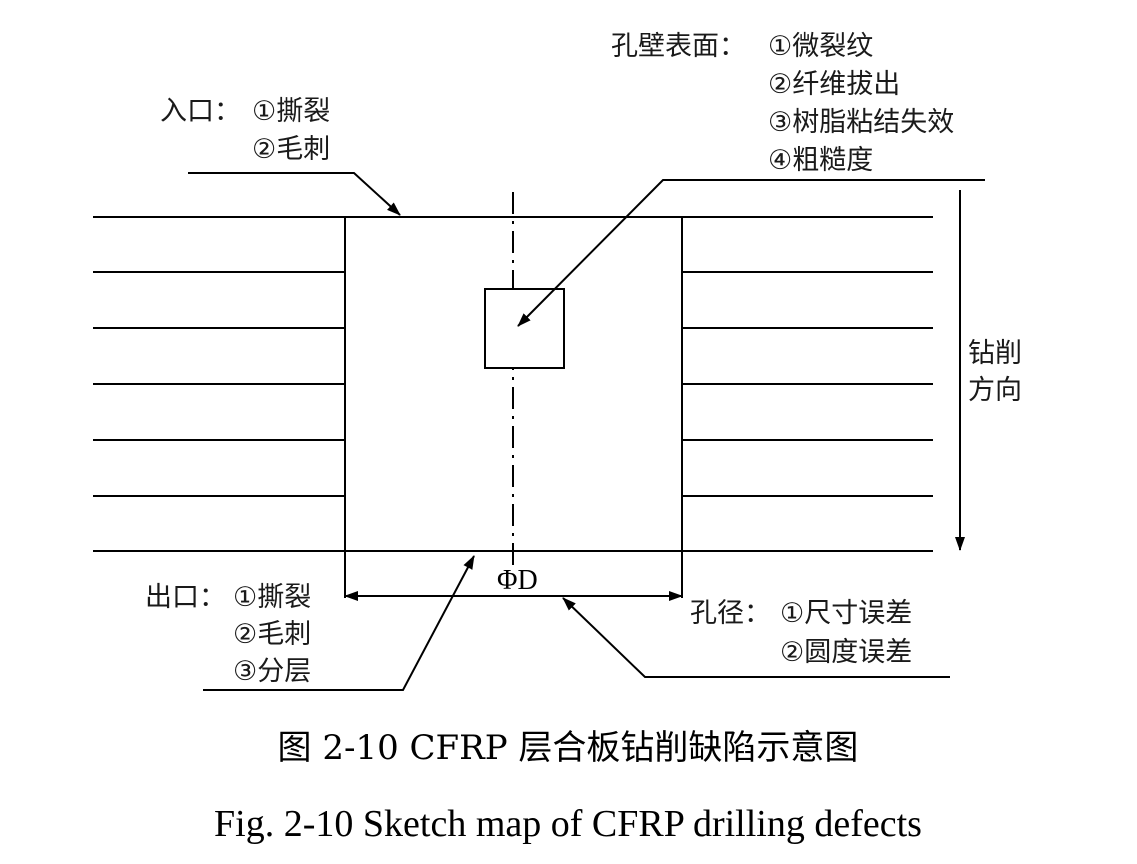 This screenshot has height=864, width=1137. I want to click on diameter-symbol: ΦD, so click(517, 580).